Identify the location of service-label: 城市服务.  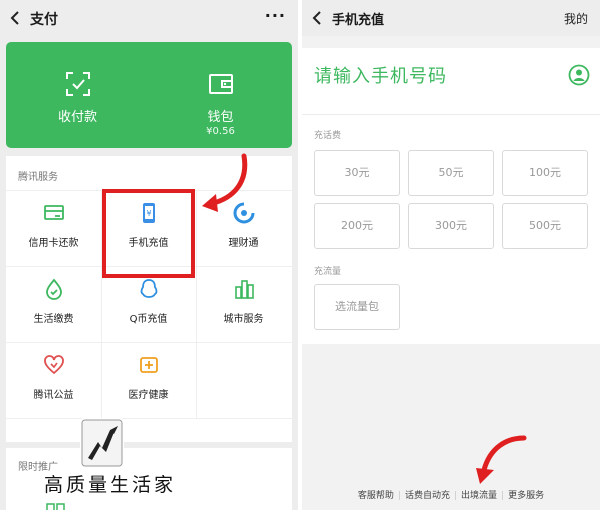
(243, 319).